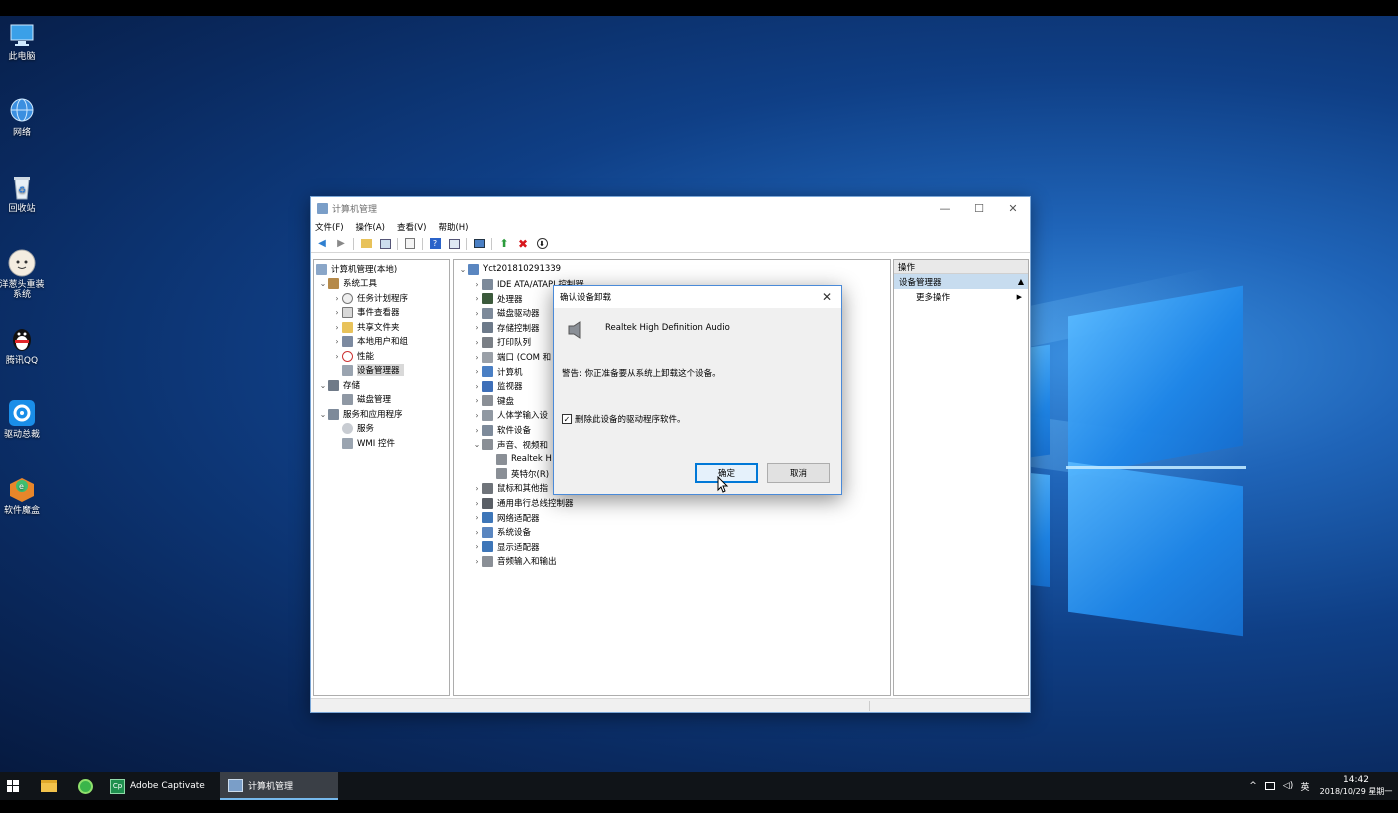 This screenshot has width=1398, height=813. I want to click on menu-action: 操作(A), so click(370, 227).